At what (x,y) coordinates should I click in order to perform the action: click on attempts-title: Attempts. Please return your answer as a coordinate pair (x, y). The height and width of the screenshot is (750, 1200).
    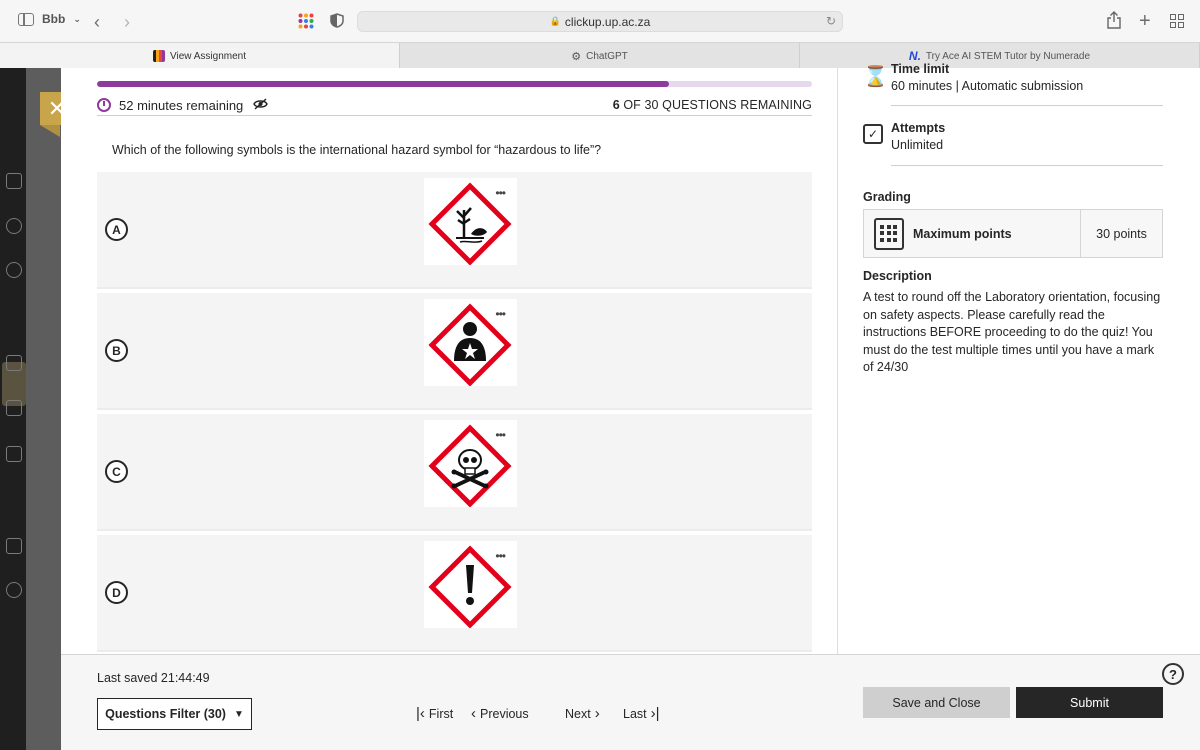
    Looking at the image, I should click on (918, 128).